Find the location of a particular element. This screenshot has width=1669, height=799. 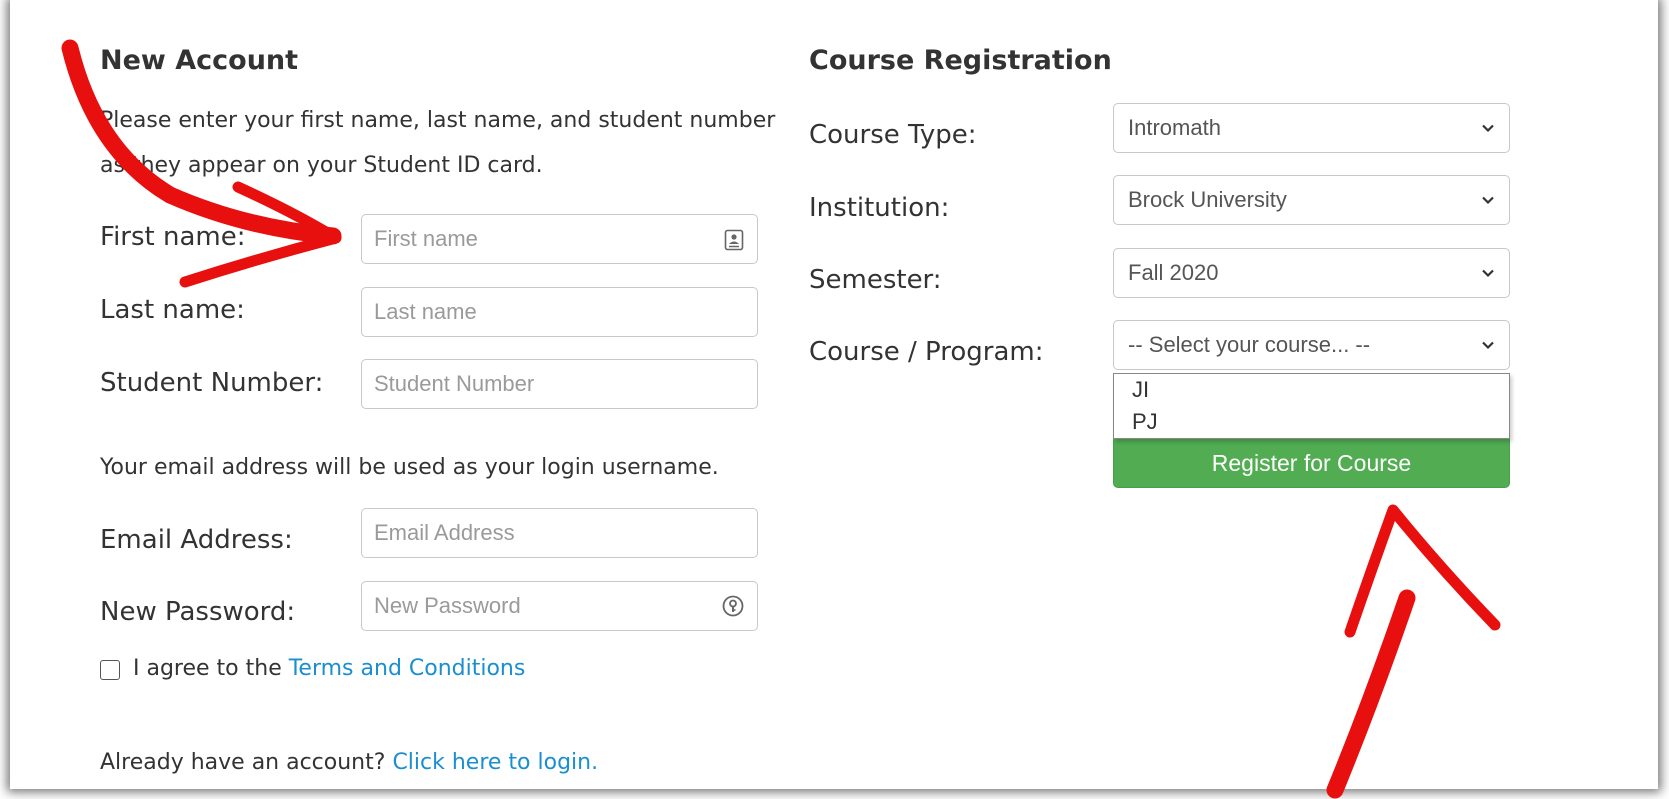

semester-label: Semester: is located at coordinates (875, 280).